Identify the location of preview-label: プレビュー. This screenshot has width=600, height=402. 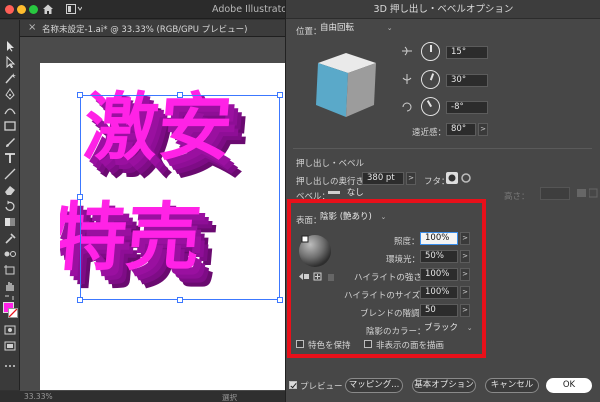
(321, 387).